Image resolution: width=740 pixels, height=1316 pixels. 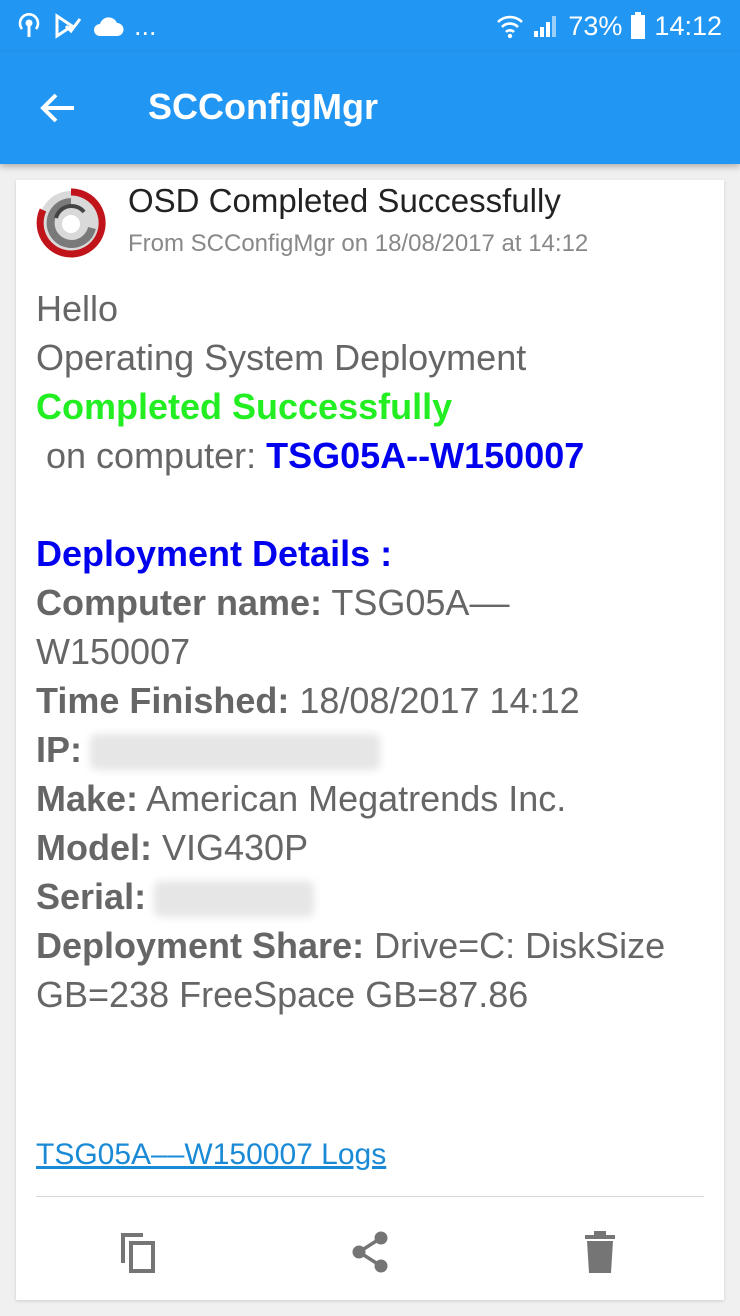 I want to click on detail-time-finished: Time Finished: 18/08/2017 14:12, so click(x=376, y=700).